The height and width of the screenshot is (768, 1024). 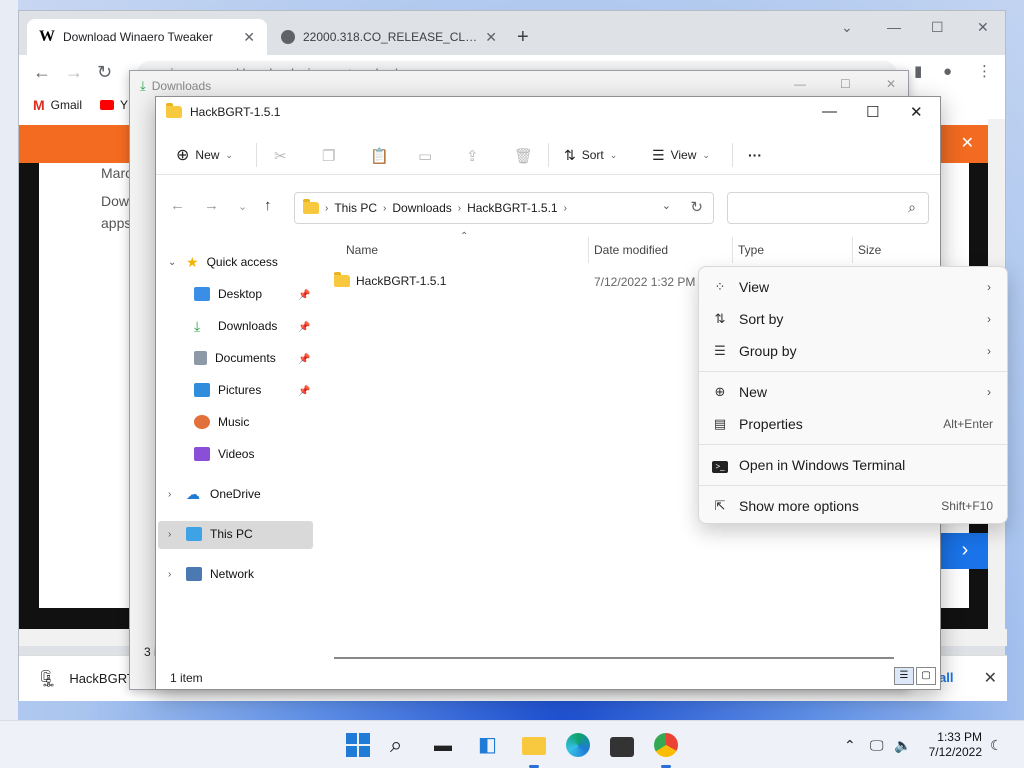 What do you see at coordinates (751, 250) in the screenshot?
I see `column-type: Type` at bounding box center [751, 250].